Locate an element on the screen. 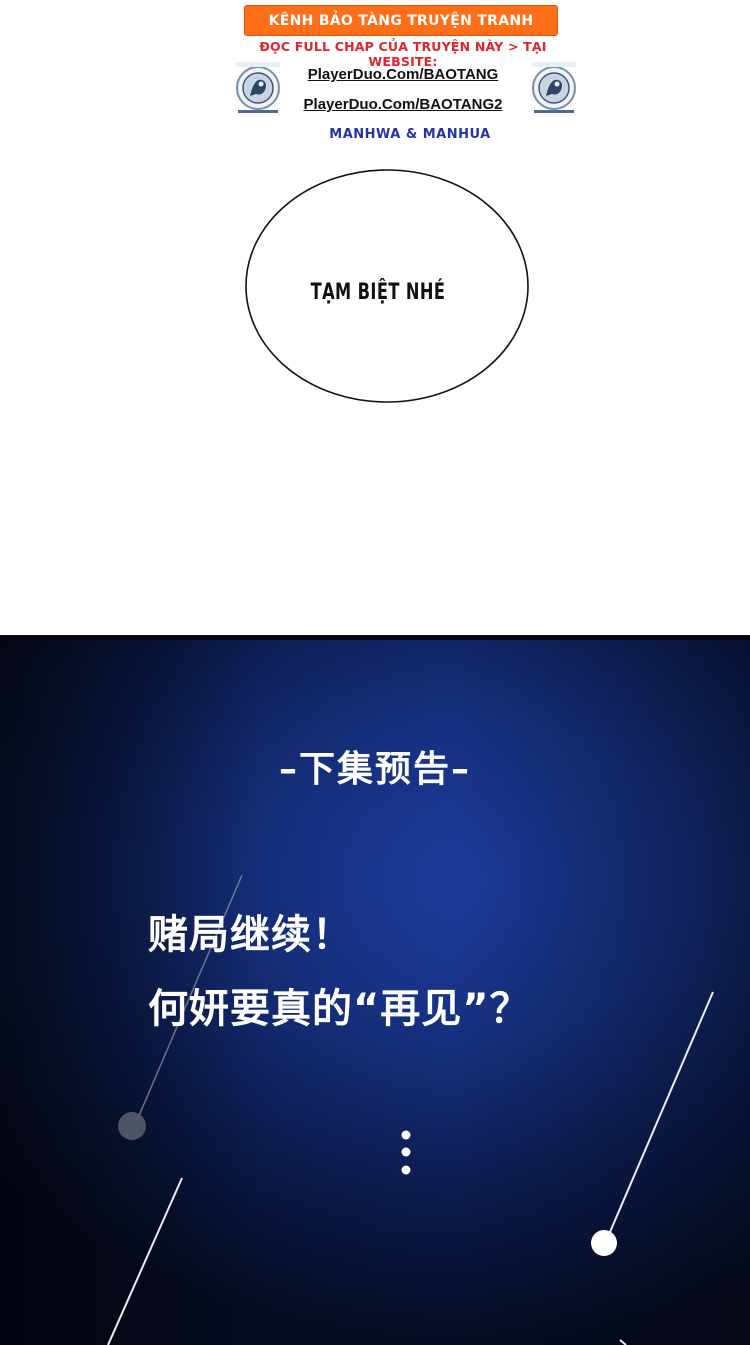 The height and width of the screenshot is (1345, 750). website-link-baotang2: PlayerDuo.Com/BAOTANG2 is located at coordinates (403, 104).